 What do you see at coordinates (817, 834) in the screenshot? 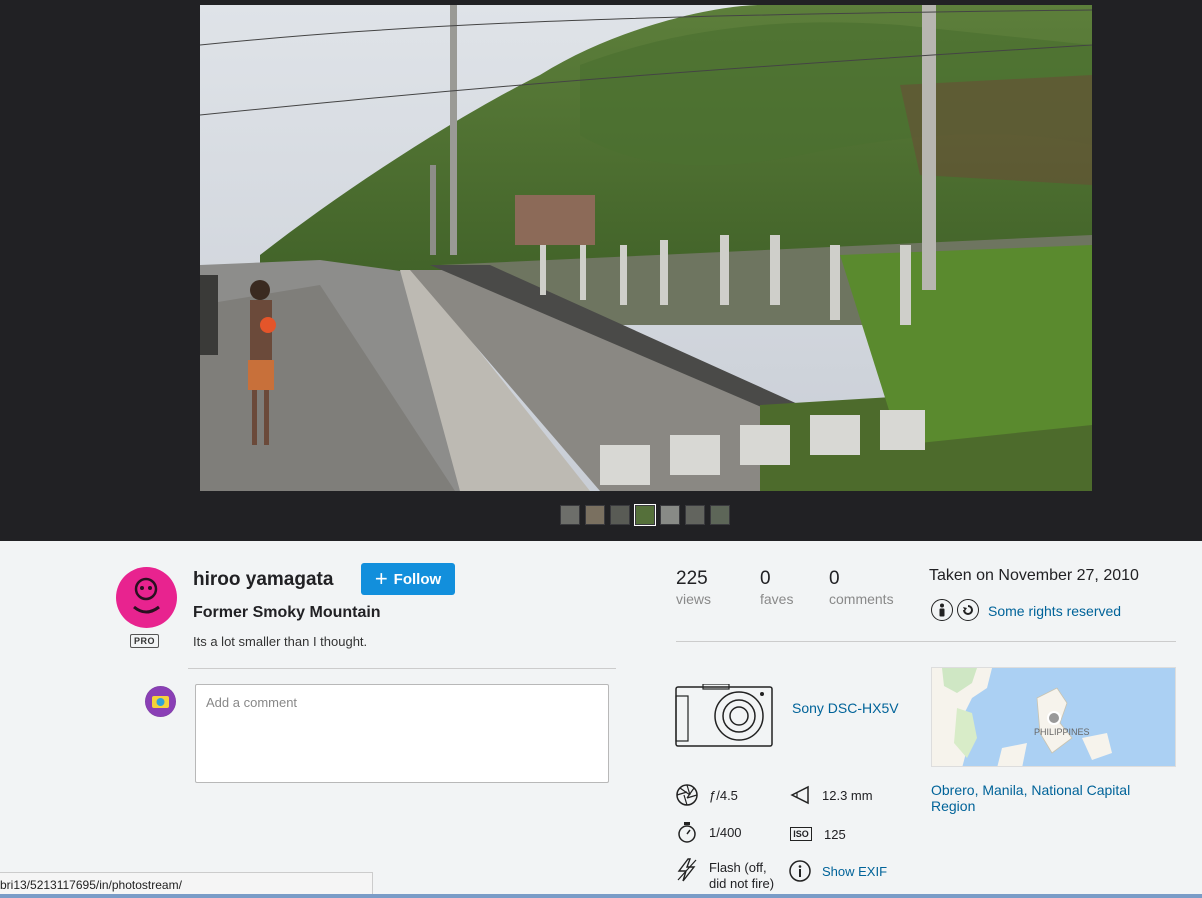
I see `iso-info: ISO 125` at bounding box center [817, 834].